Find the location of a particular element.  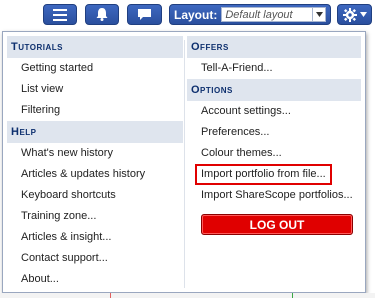

list-view-button is located at coordinates (60, 14).